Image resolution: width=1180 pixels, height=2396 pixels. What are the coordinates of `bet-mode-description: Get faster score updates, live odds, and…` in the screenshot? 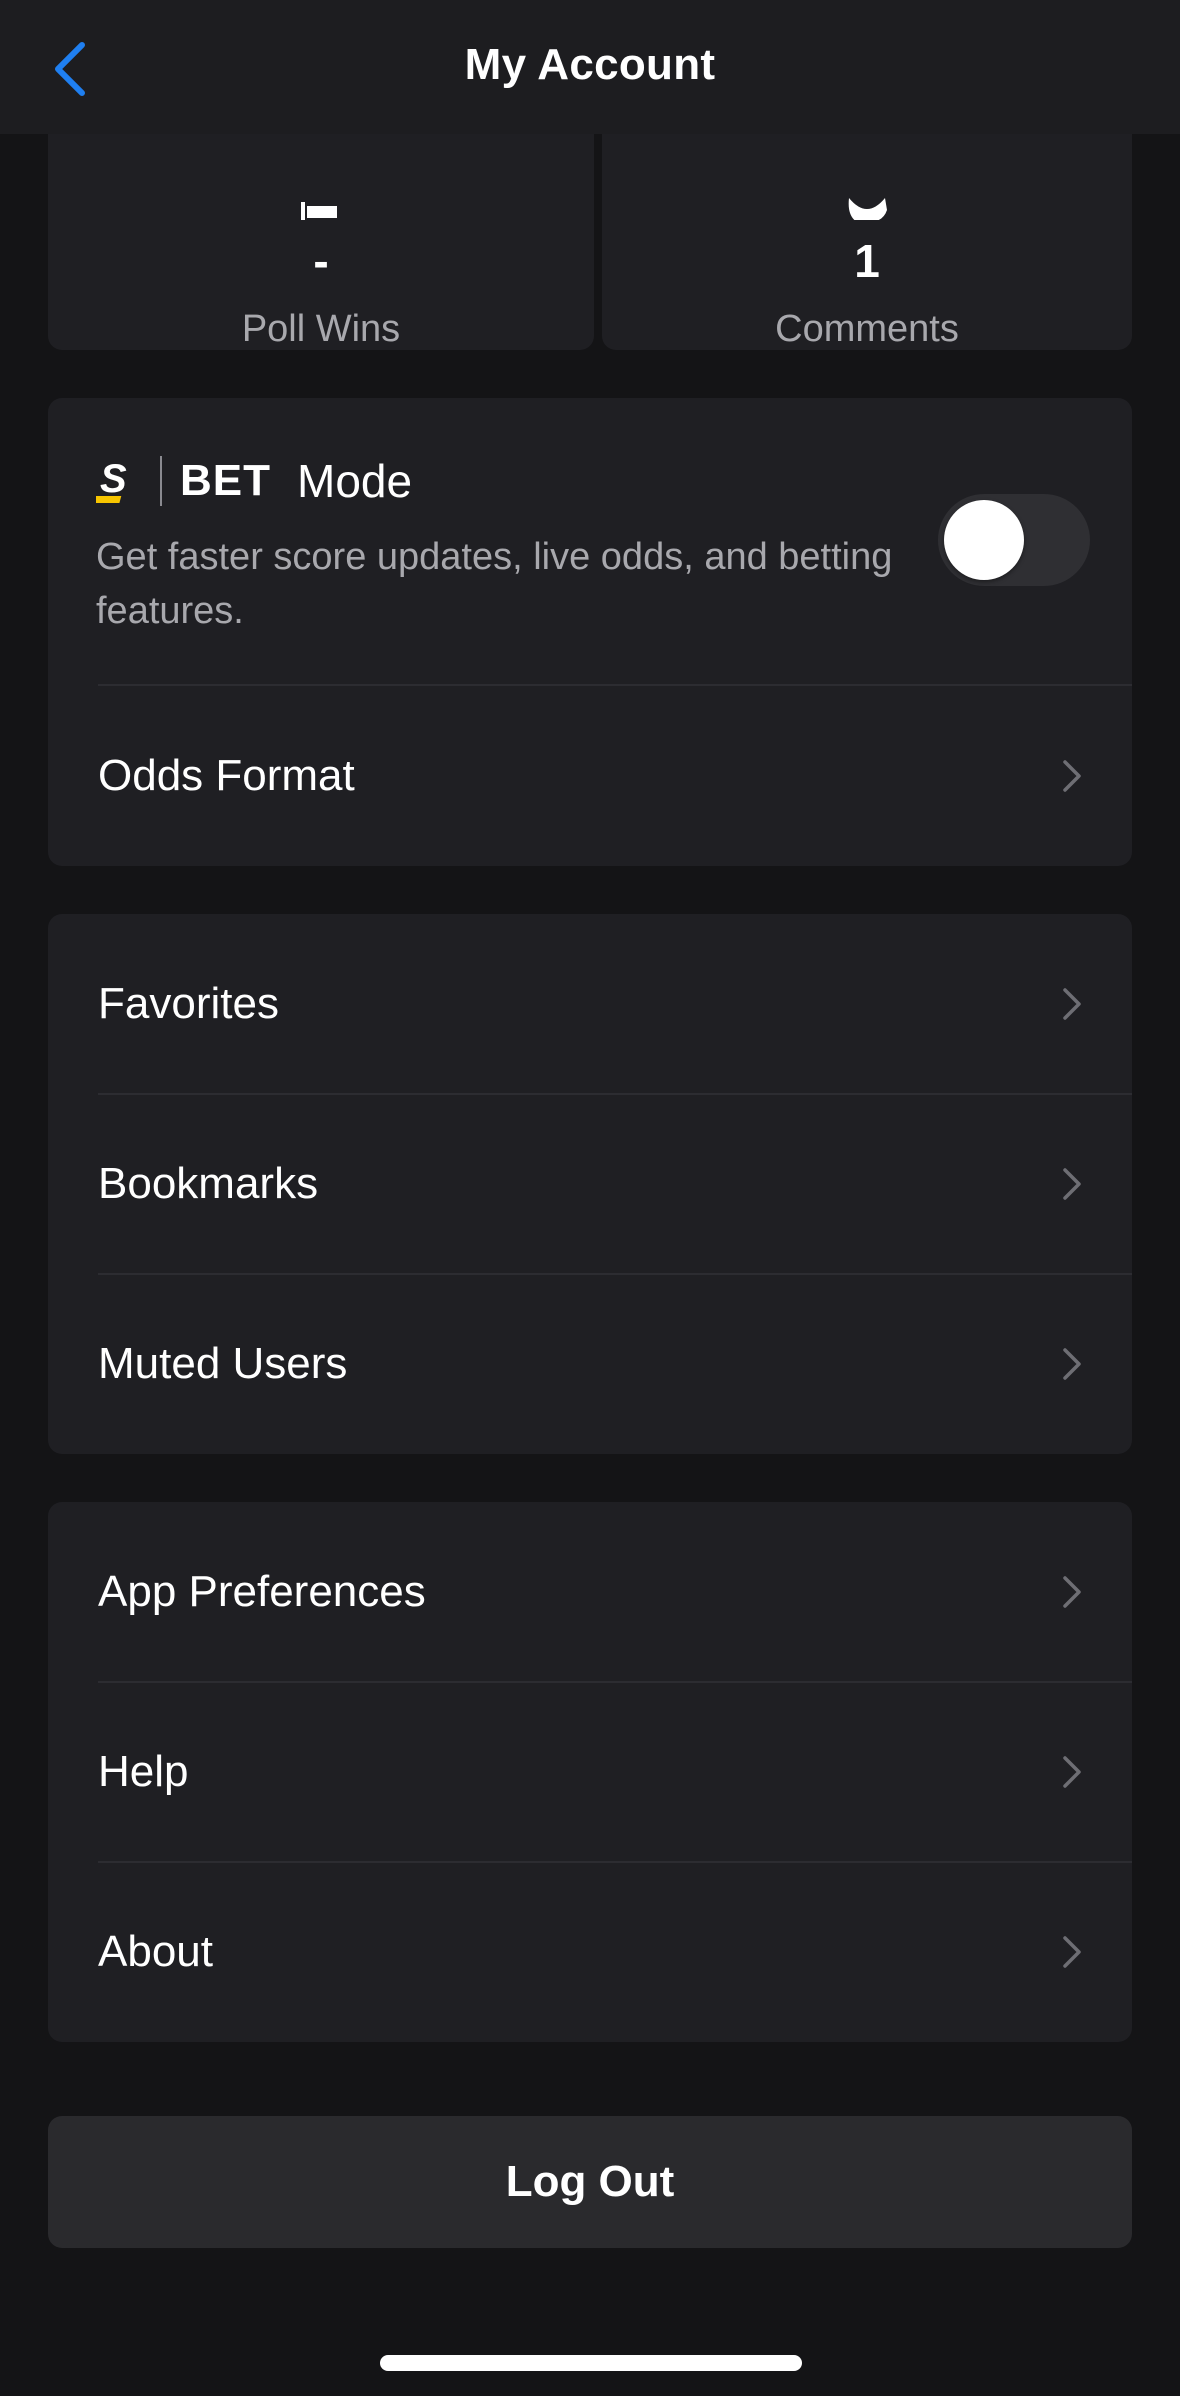 It's located at (494, 584).